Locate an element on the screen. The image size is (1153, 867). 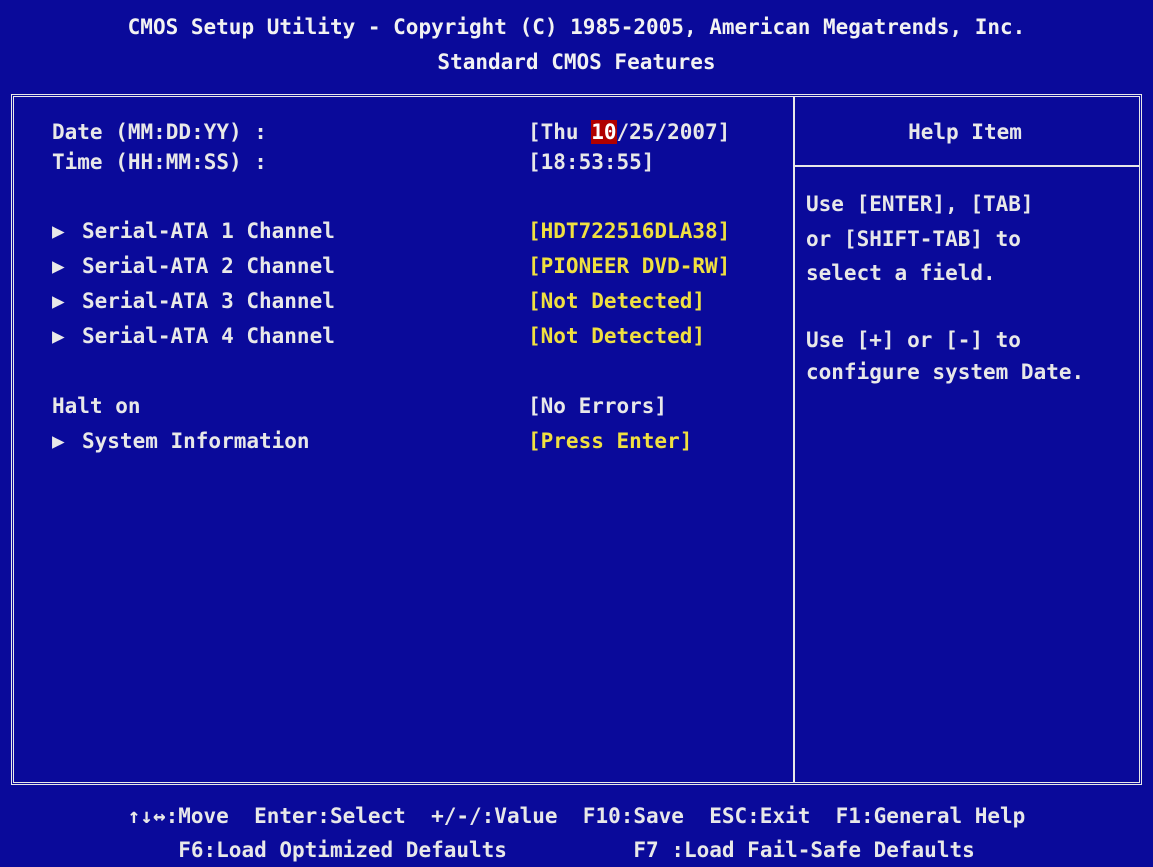
menu-item-system-information: ▶ System Information is located at coordinates (181, 441).